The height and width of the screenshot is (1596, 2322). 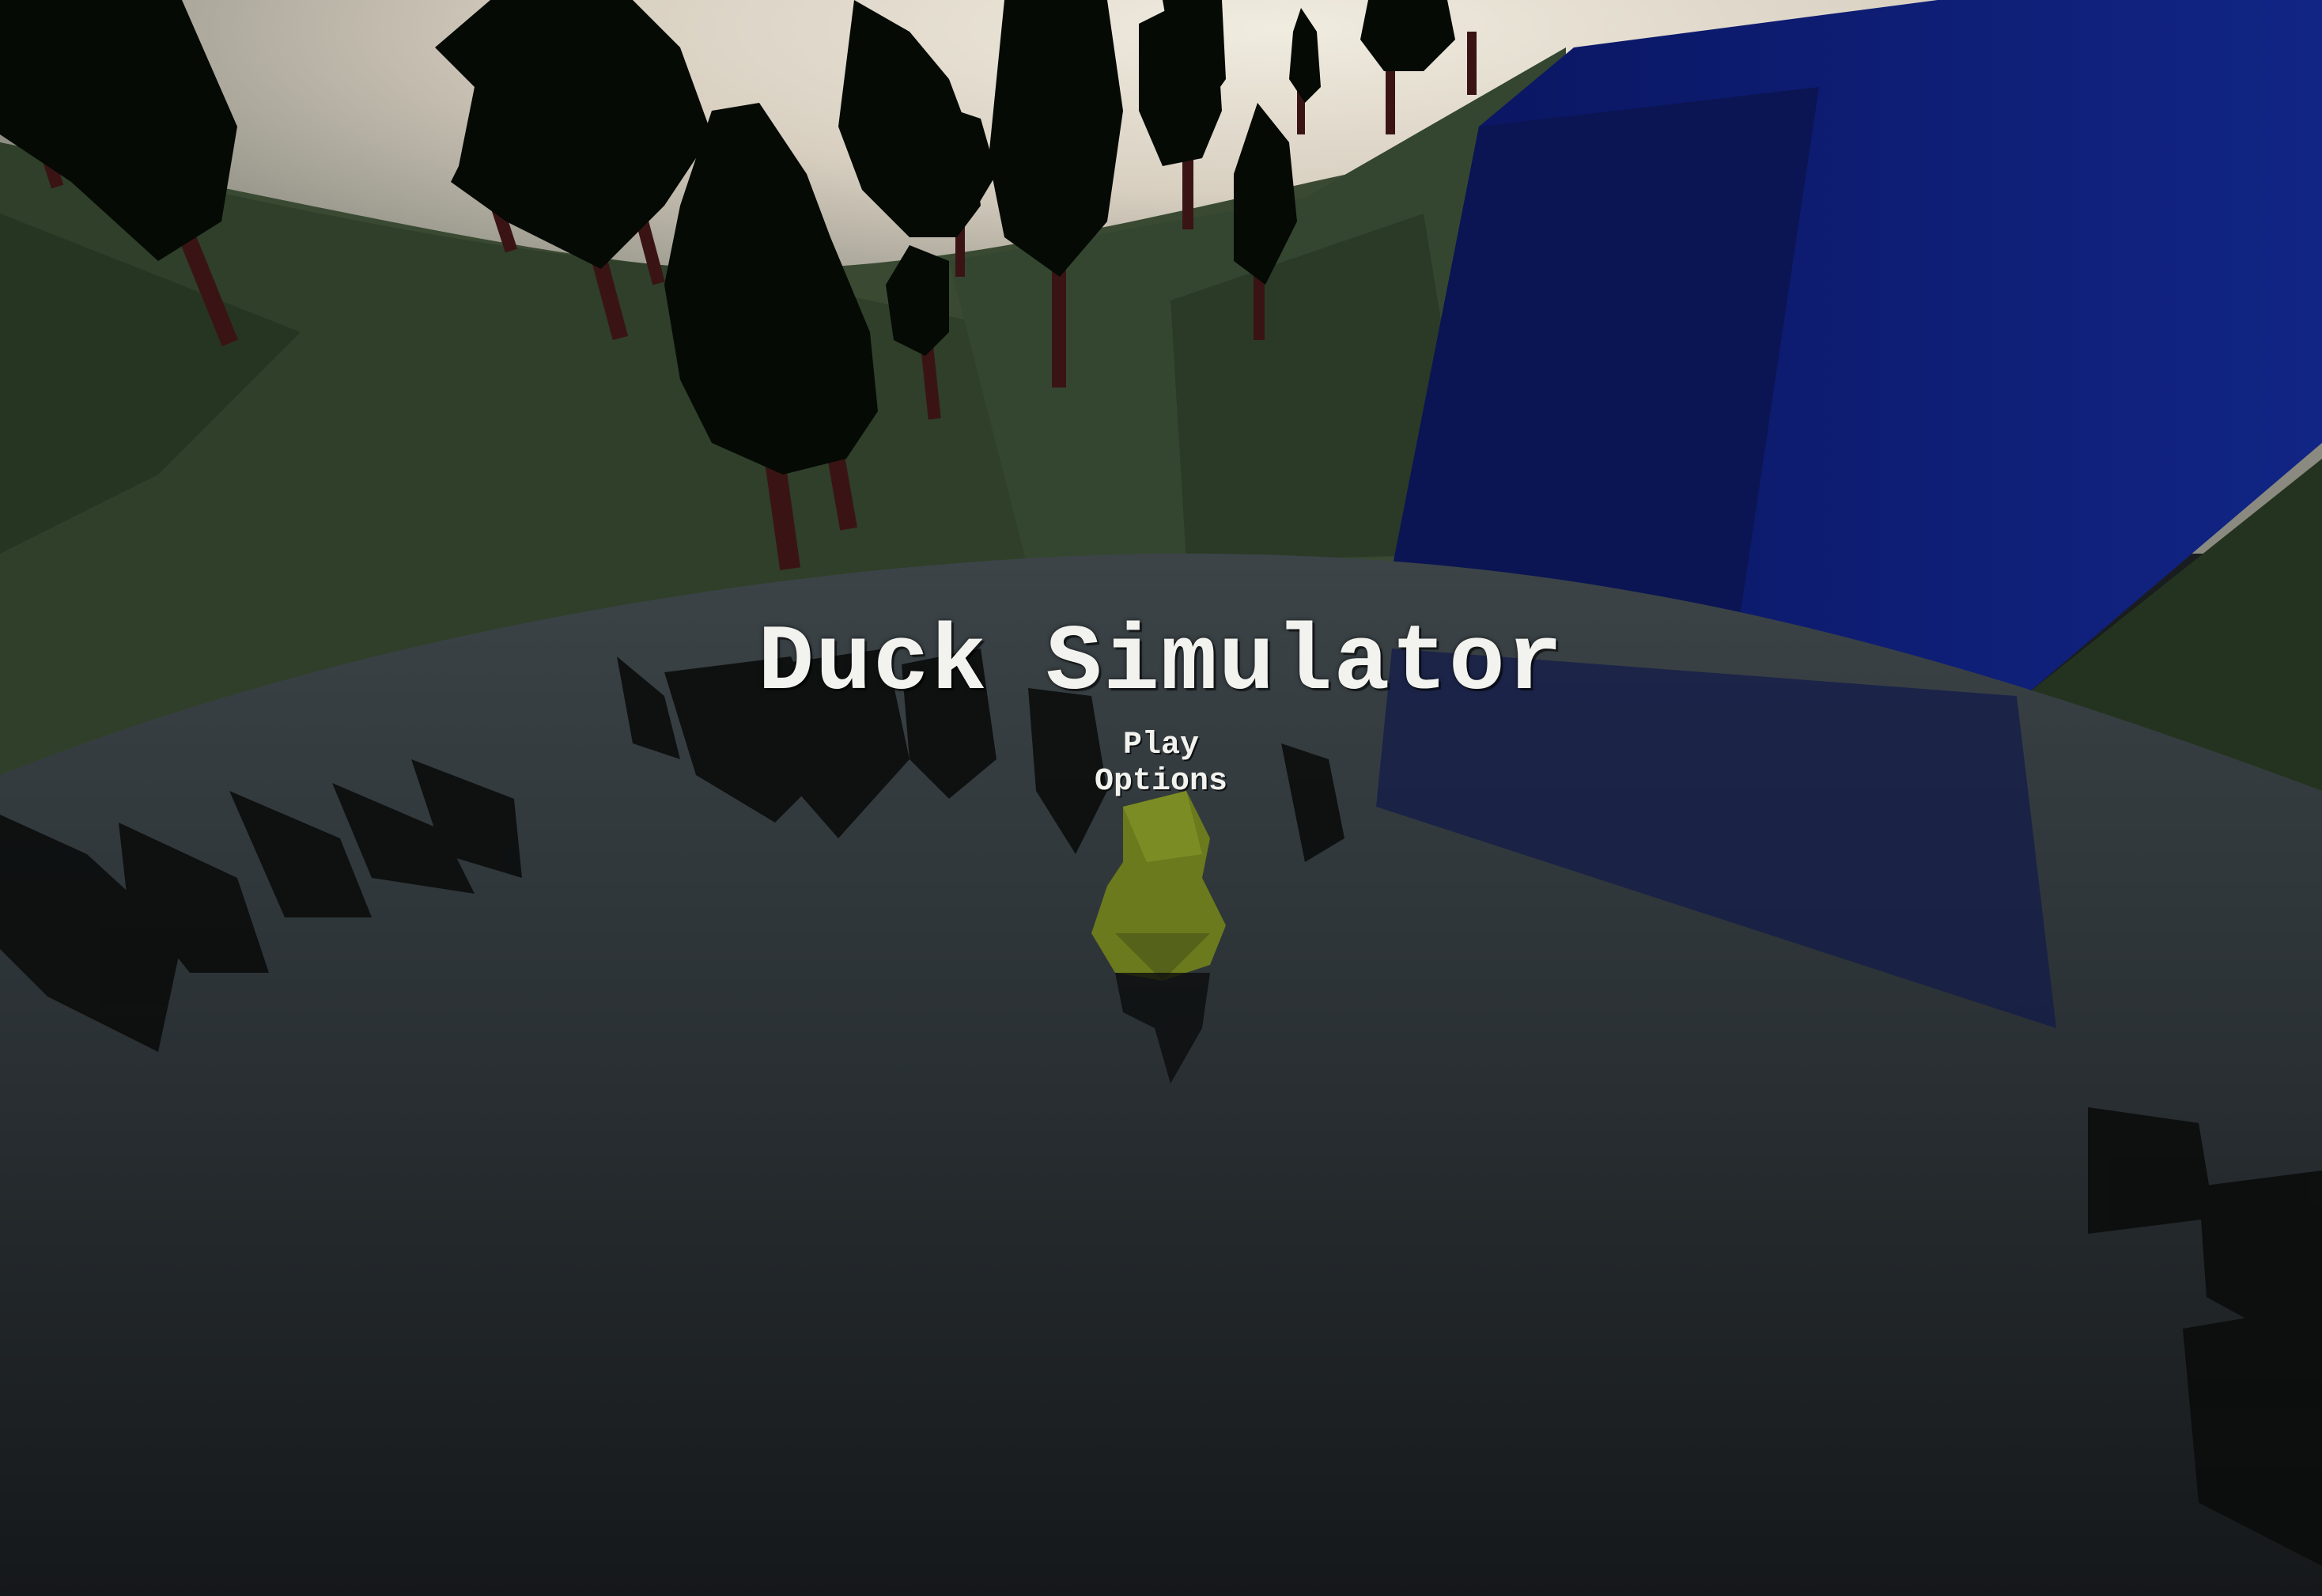 What do you see at coordinates (1161, 664) in the screenshot?
I see `game-title: Duck Simulator` at bounding box center [1161, 664].